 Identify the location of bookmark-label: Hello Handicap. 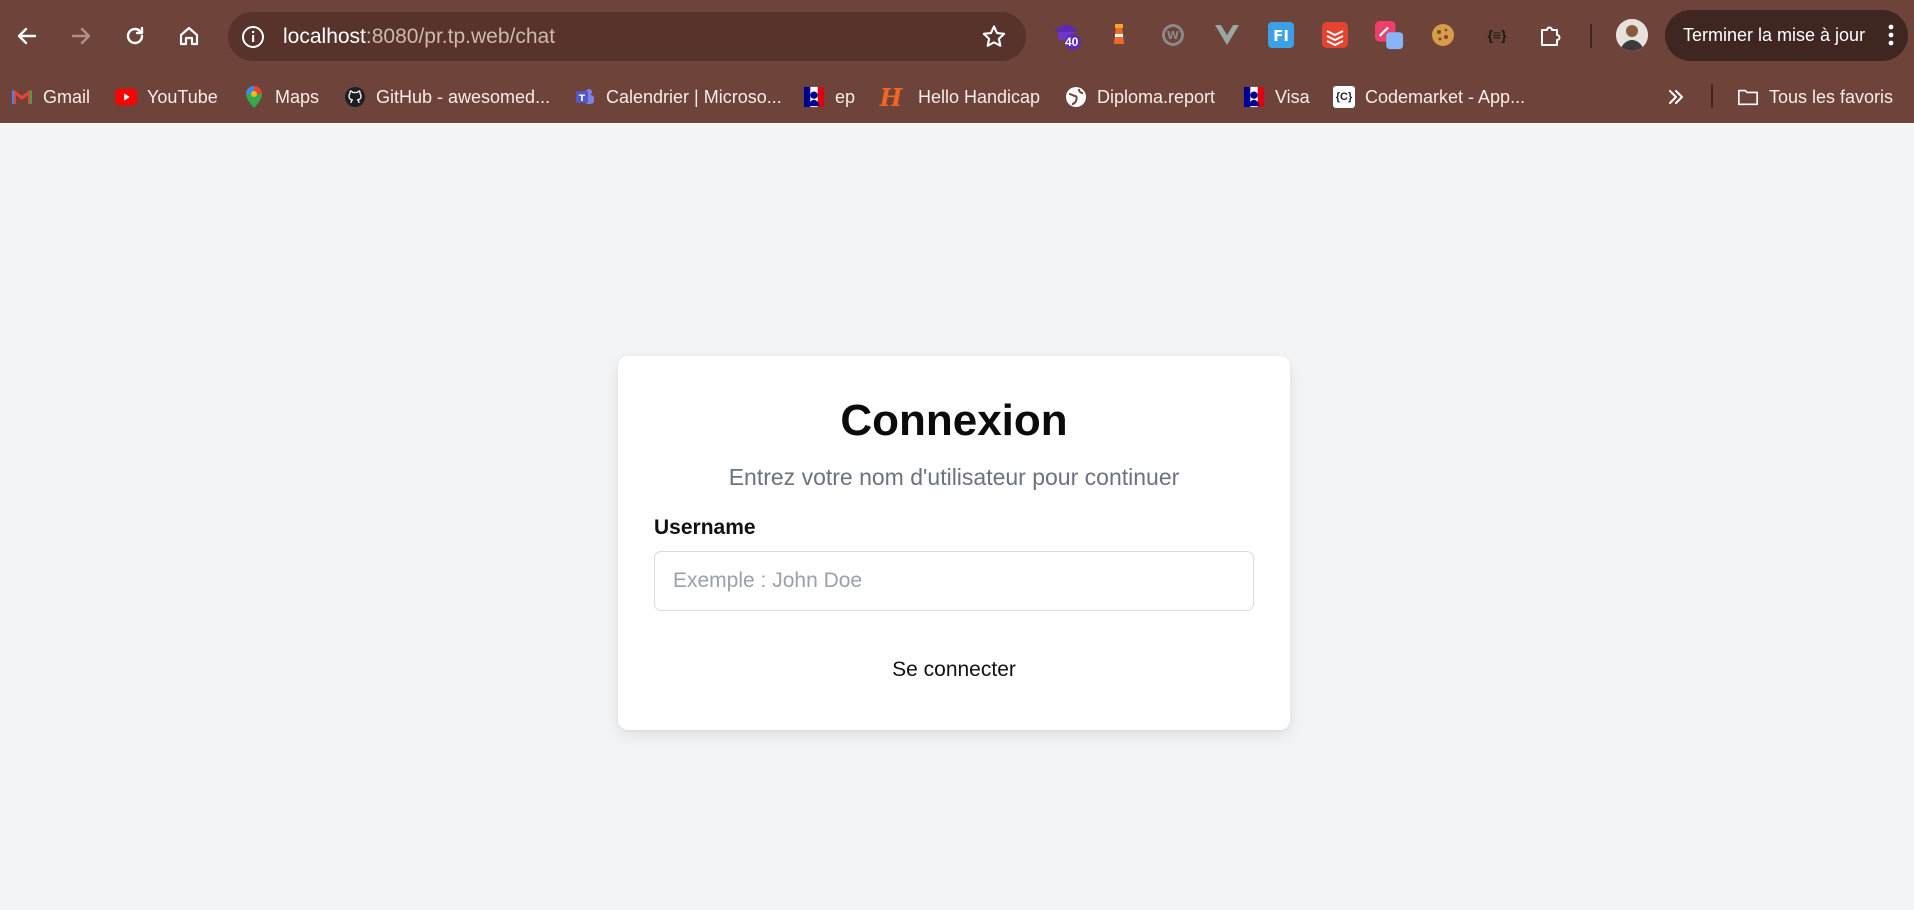
(979, 96).